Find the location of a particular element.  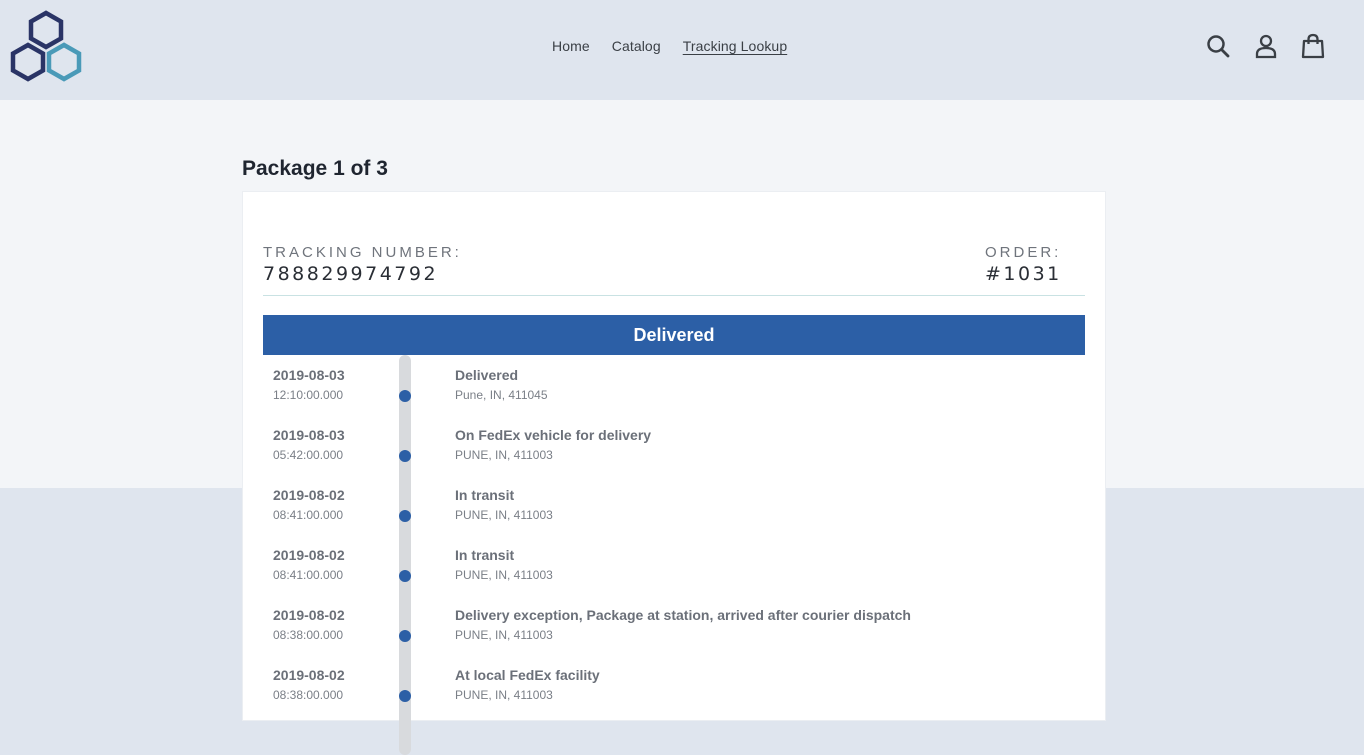

account-icon is located at coordinates (1266, 46).